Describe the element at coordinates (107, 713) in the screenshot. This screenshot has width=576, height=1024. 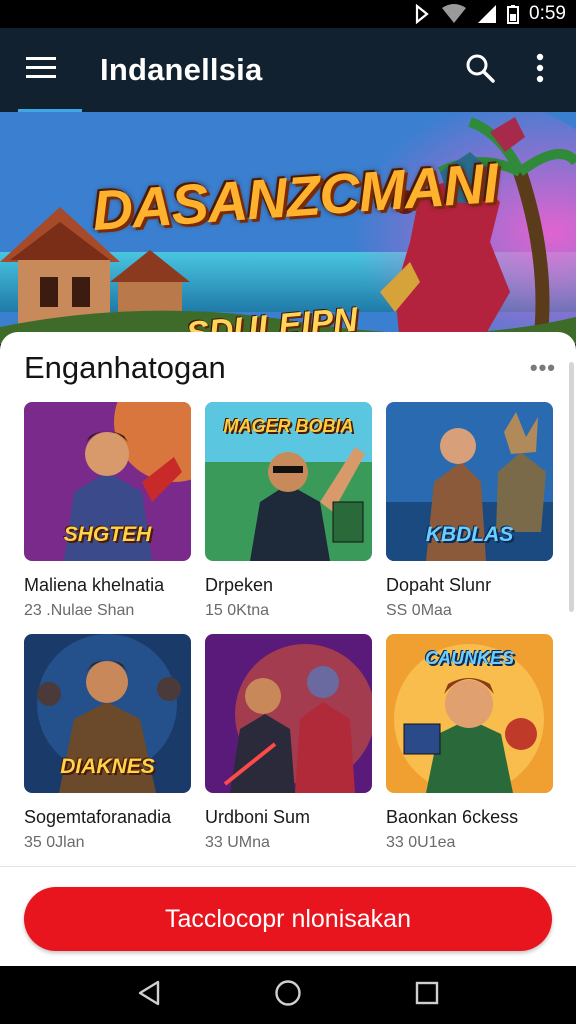
I see `game-thumbnail: DIAKNES` at that location.